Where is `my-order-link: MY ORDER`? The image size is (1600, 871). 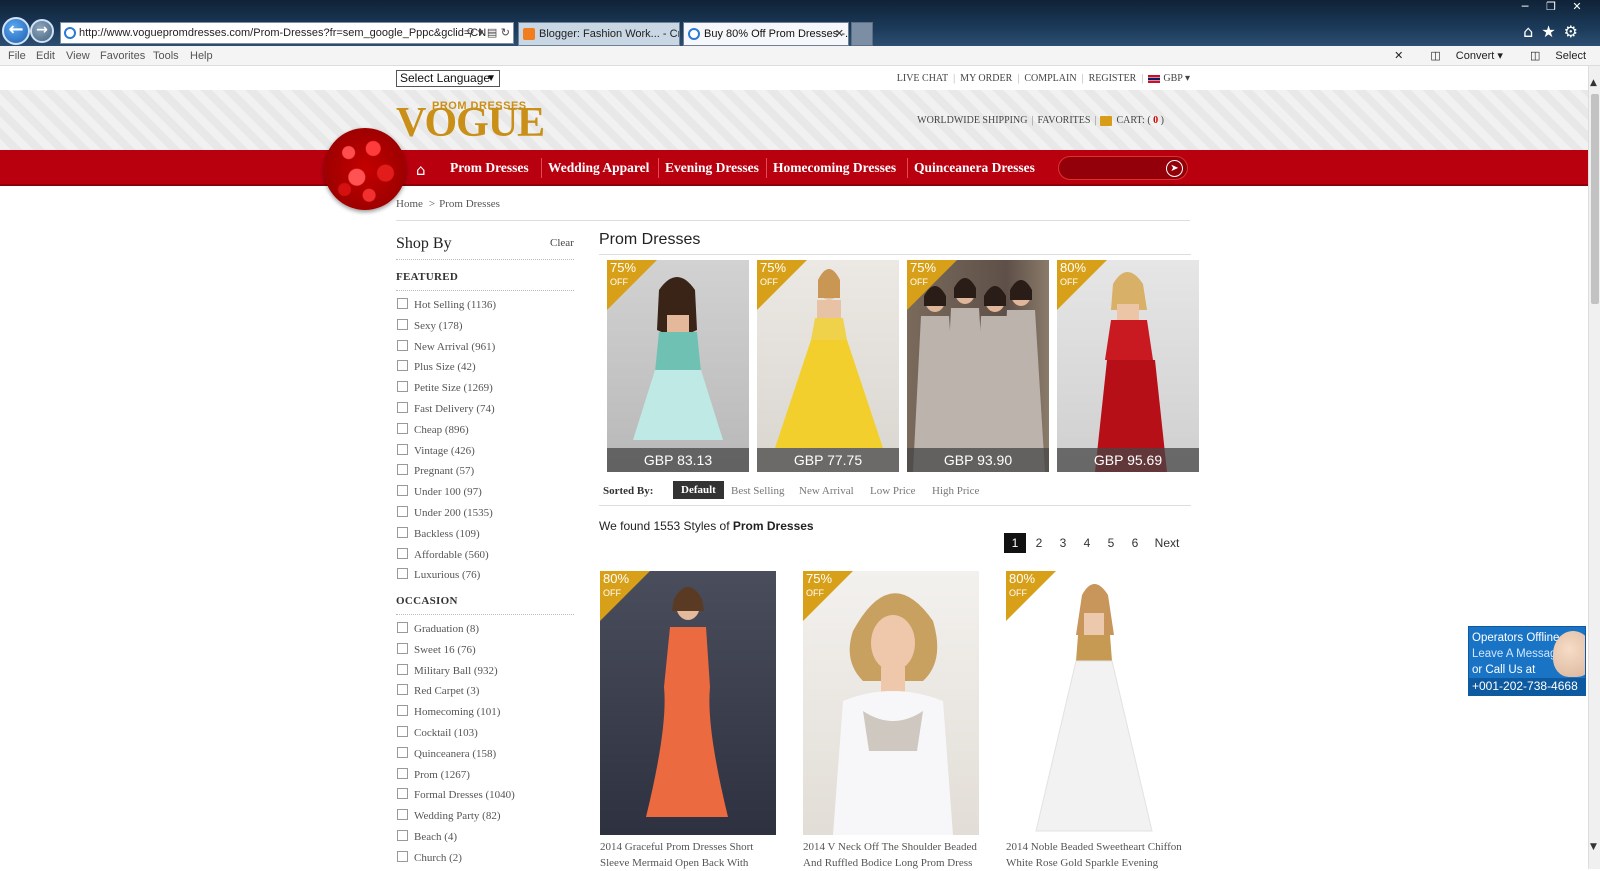
my-order-link: MY ORDER is located at coordinates (986, 78).